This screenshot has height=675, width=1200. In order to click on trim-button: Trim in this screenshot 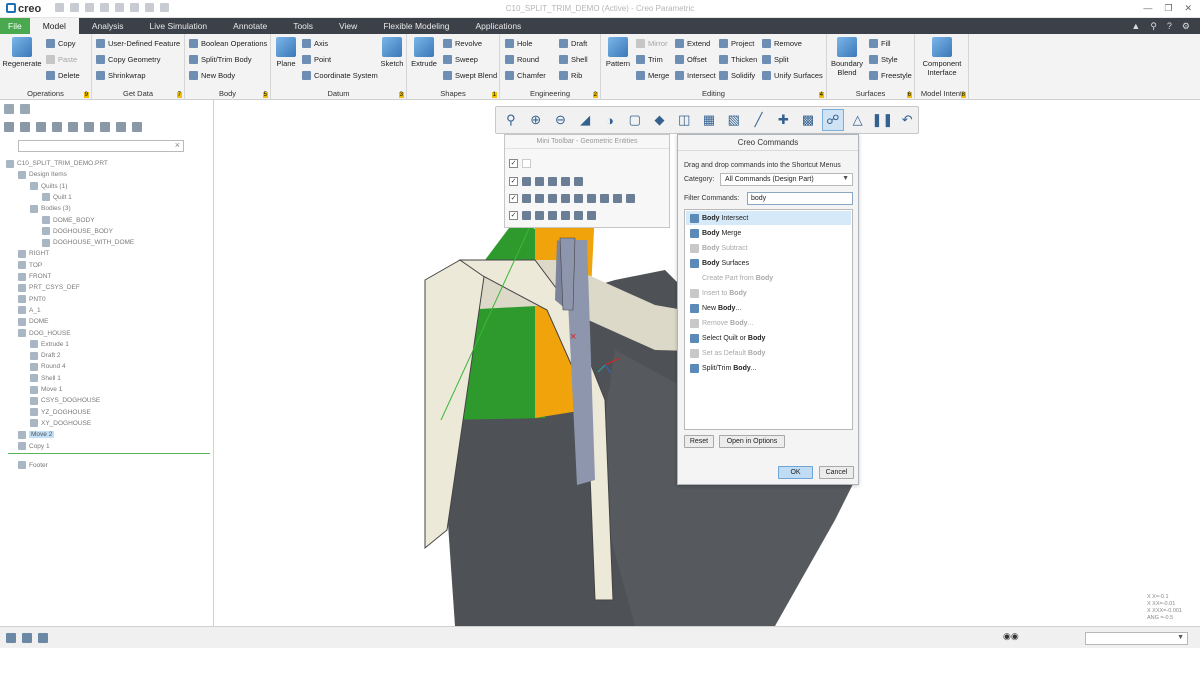, I will do `click(649, 59)`.